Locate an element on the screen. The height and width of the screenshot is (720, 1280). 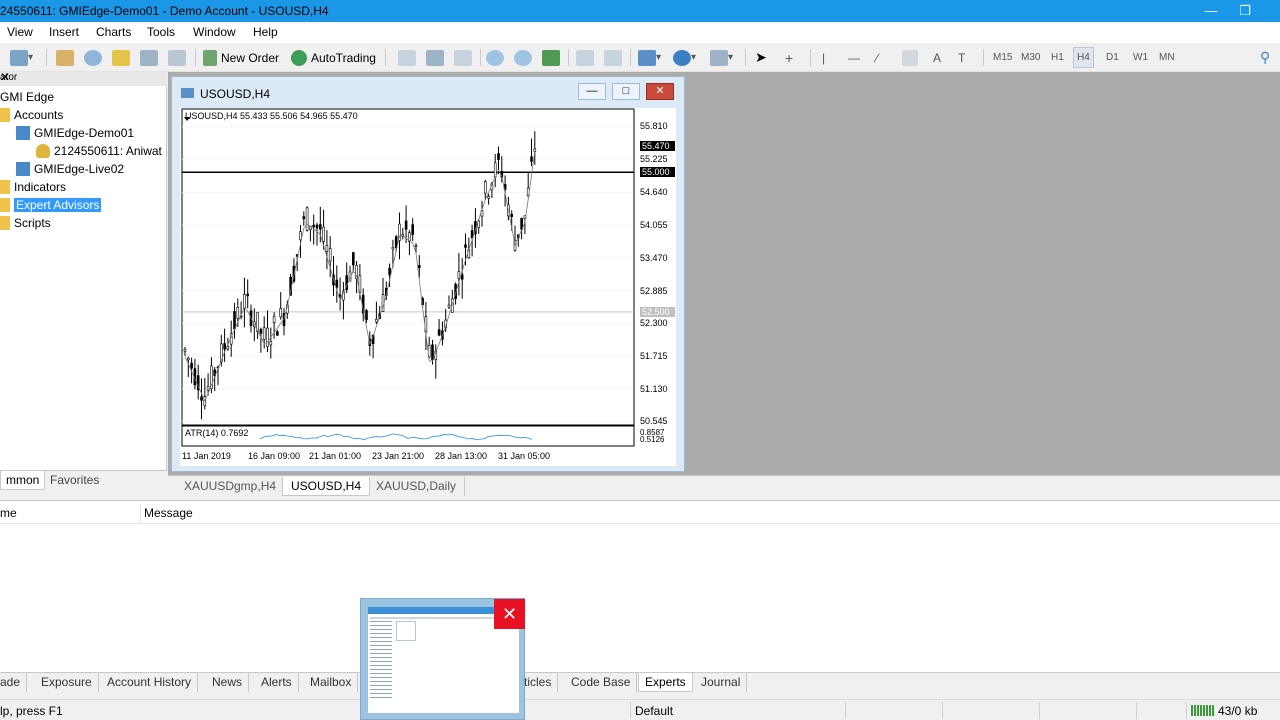
indicators-button: ▾ is located at coordinates (649, 57).